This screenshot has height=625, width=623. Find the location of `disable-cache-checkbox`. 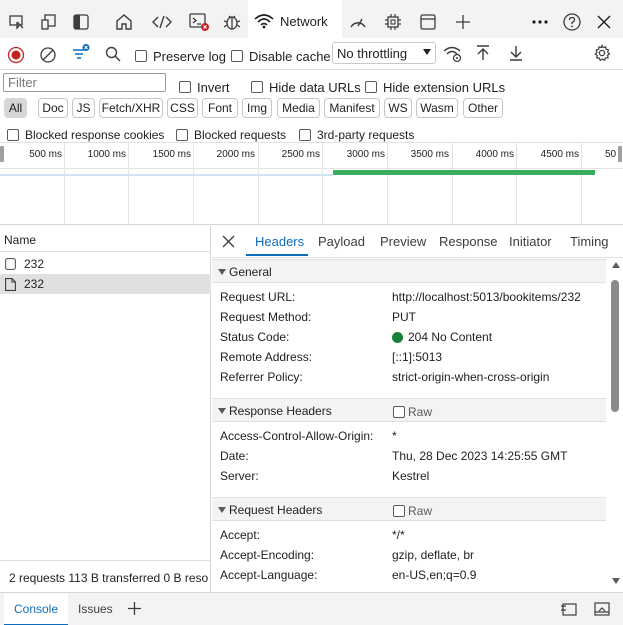

disable-cache-checkbox is located at coordinates (237, 56).